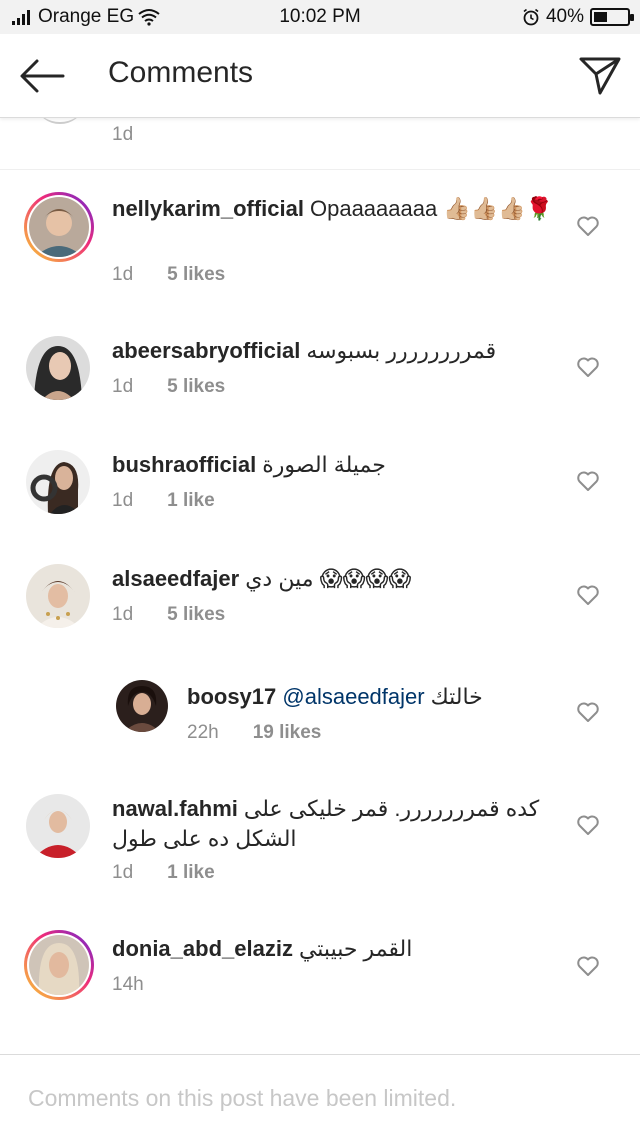 Image resolution: width=640 pixels, height=1138 pixels. I want to click on comment-body: abeersabryofficial قمرررررررر بسبوسه, so click(336, 351).